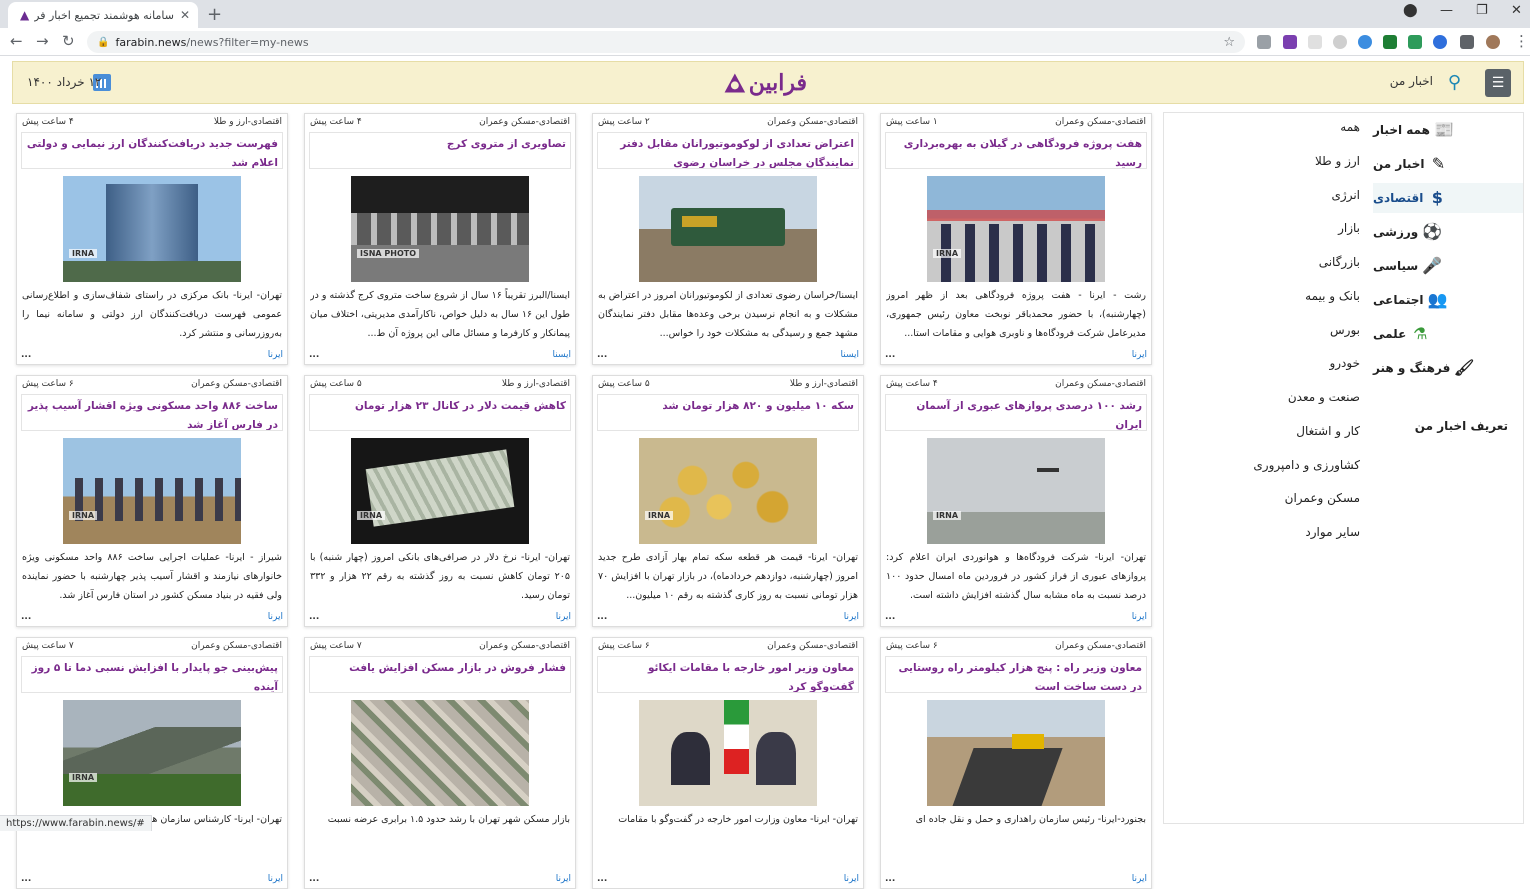  Describe the element at coordinates (1443, 232) in the screenshot. I see `sidebar-item-sports: ⚽ ورزشی` at that location.